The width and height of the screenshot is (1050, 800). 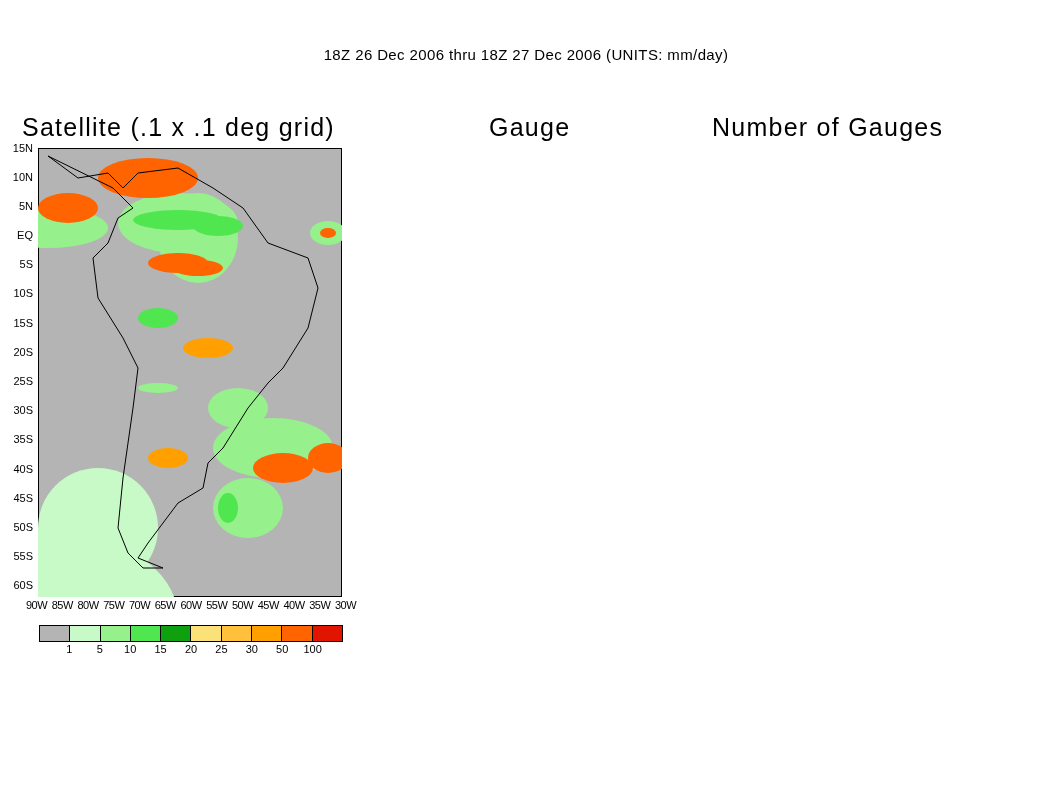 What do you see at coordinates (23, 497) in the screenshot?
I see `latitude-label: 45S` at bounding box center [23, 497].